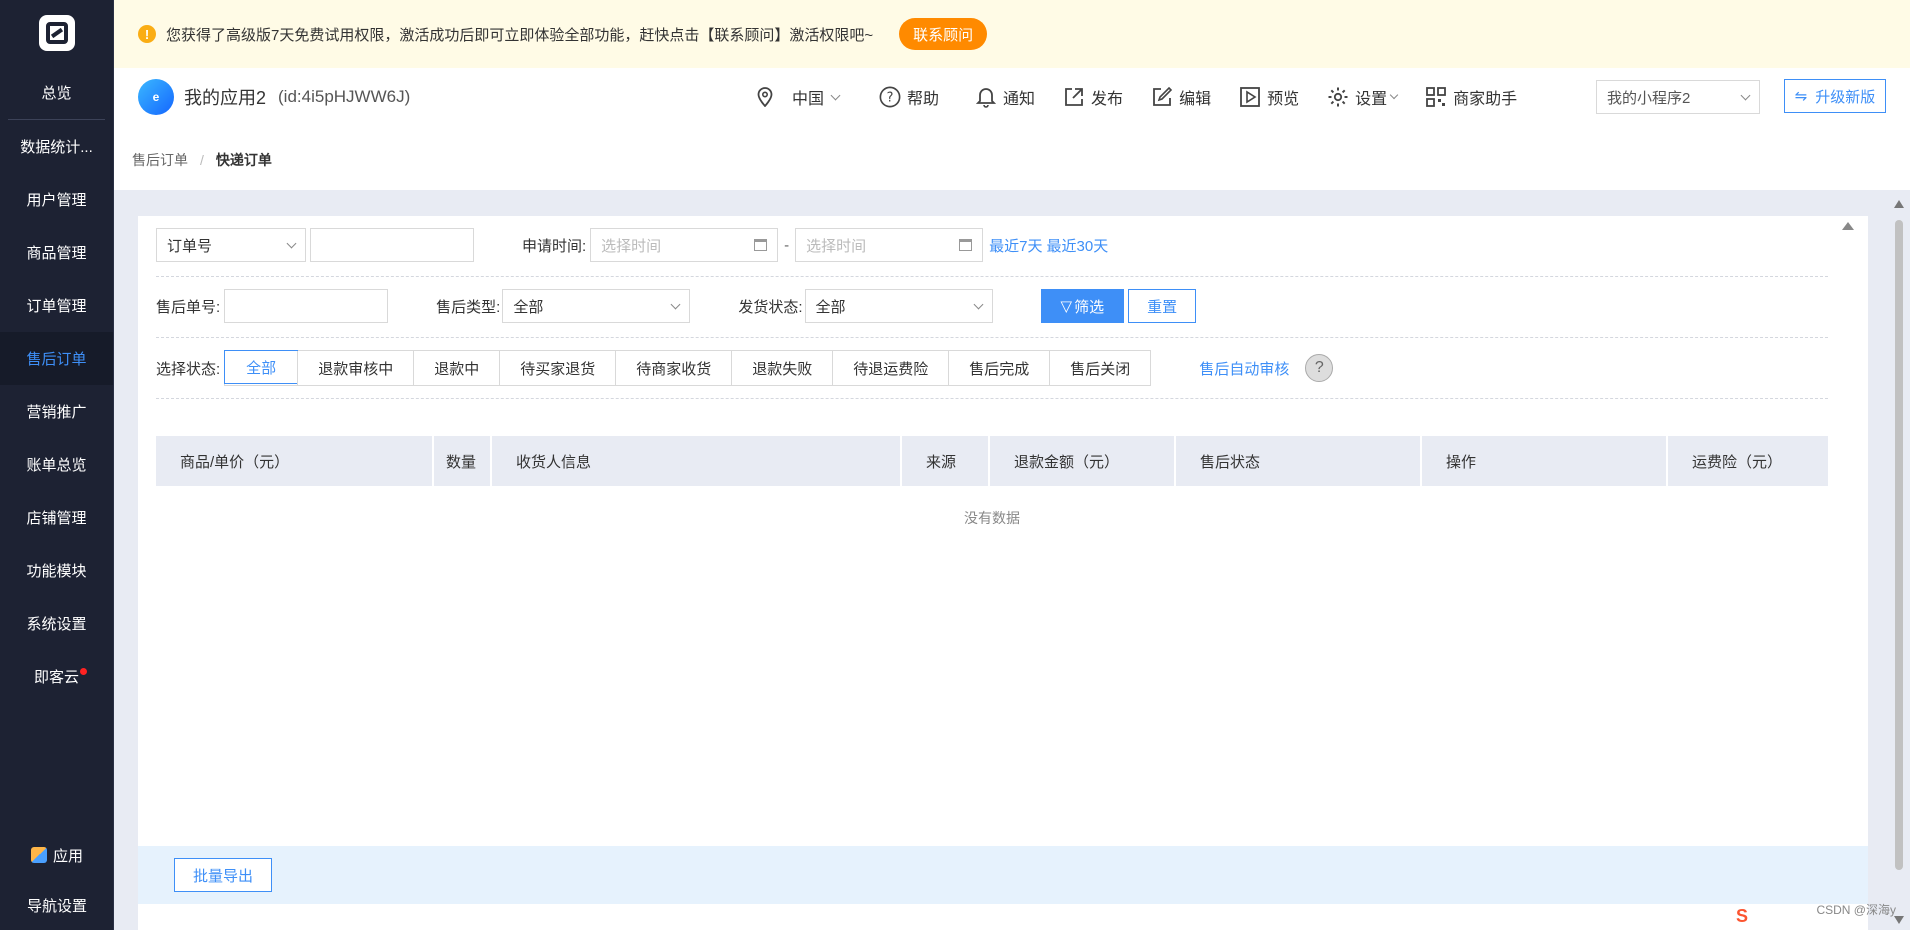 Image resolution: width=1910 pixels, height=930 pixels. What do you see at coordinates (1678, 97) in the screenshot?
I see `mini-program-select: 我的小程序2` at bounding box center [1678, 97].